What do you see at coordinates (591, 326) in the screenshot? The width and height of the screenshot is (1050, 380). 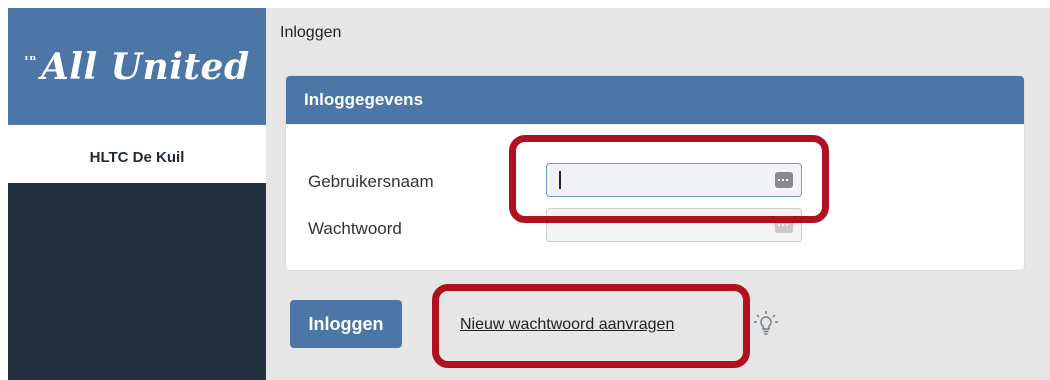 I see `highlight-forgot-link-box` at bounding box center [591, 326].